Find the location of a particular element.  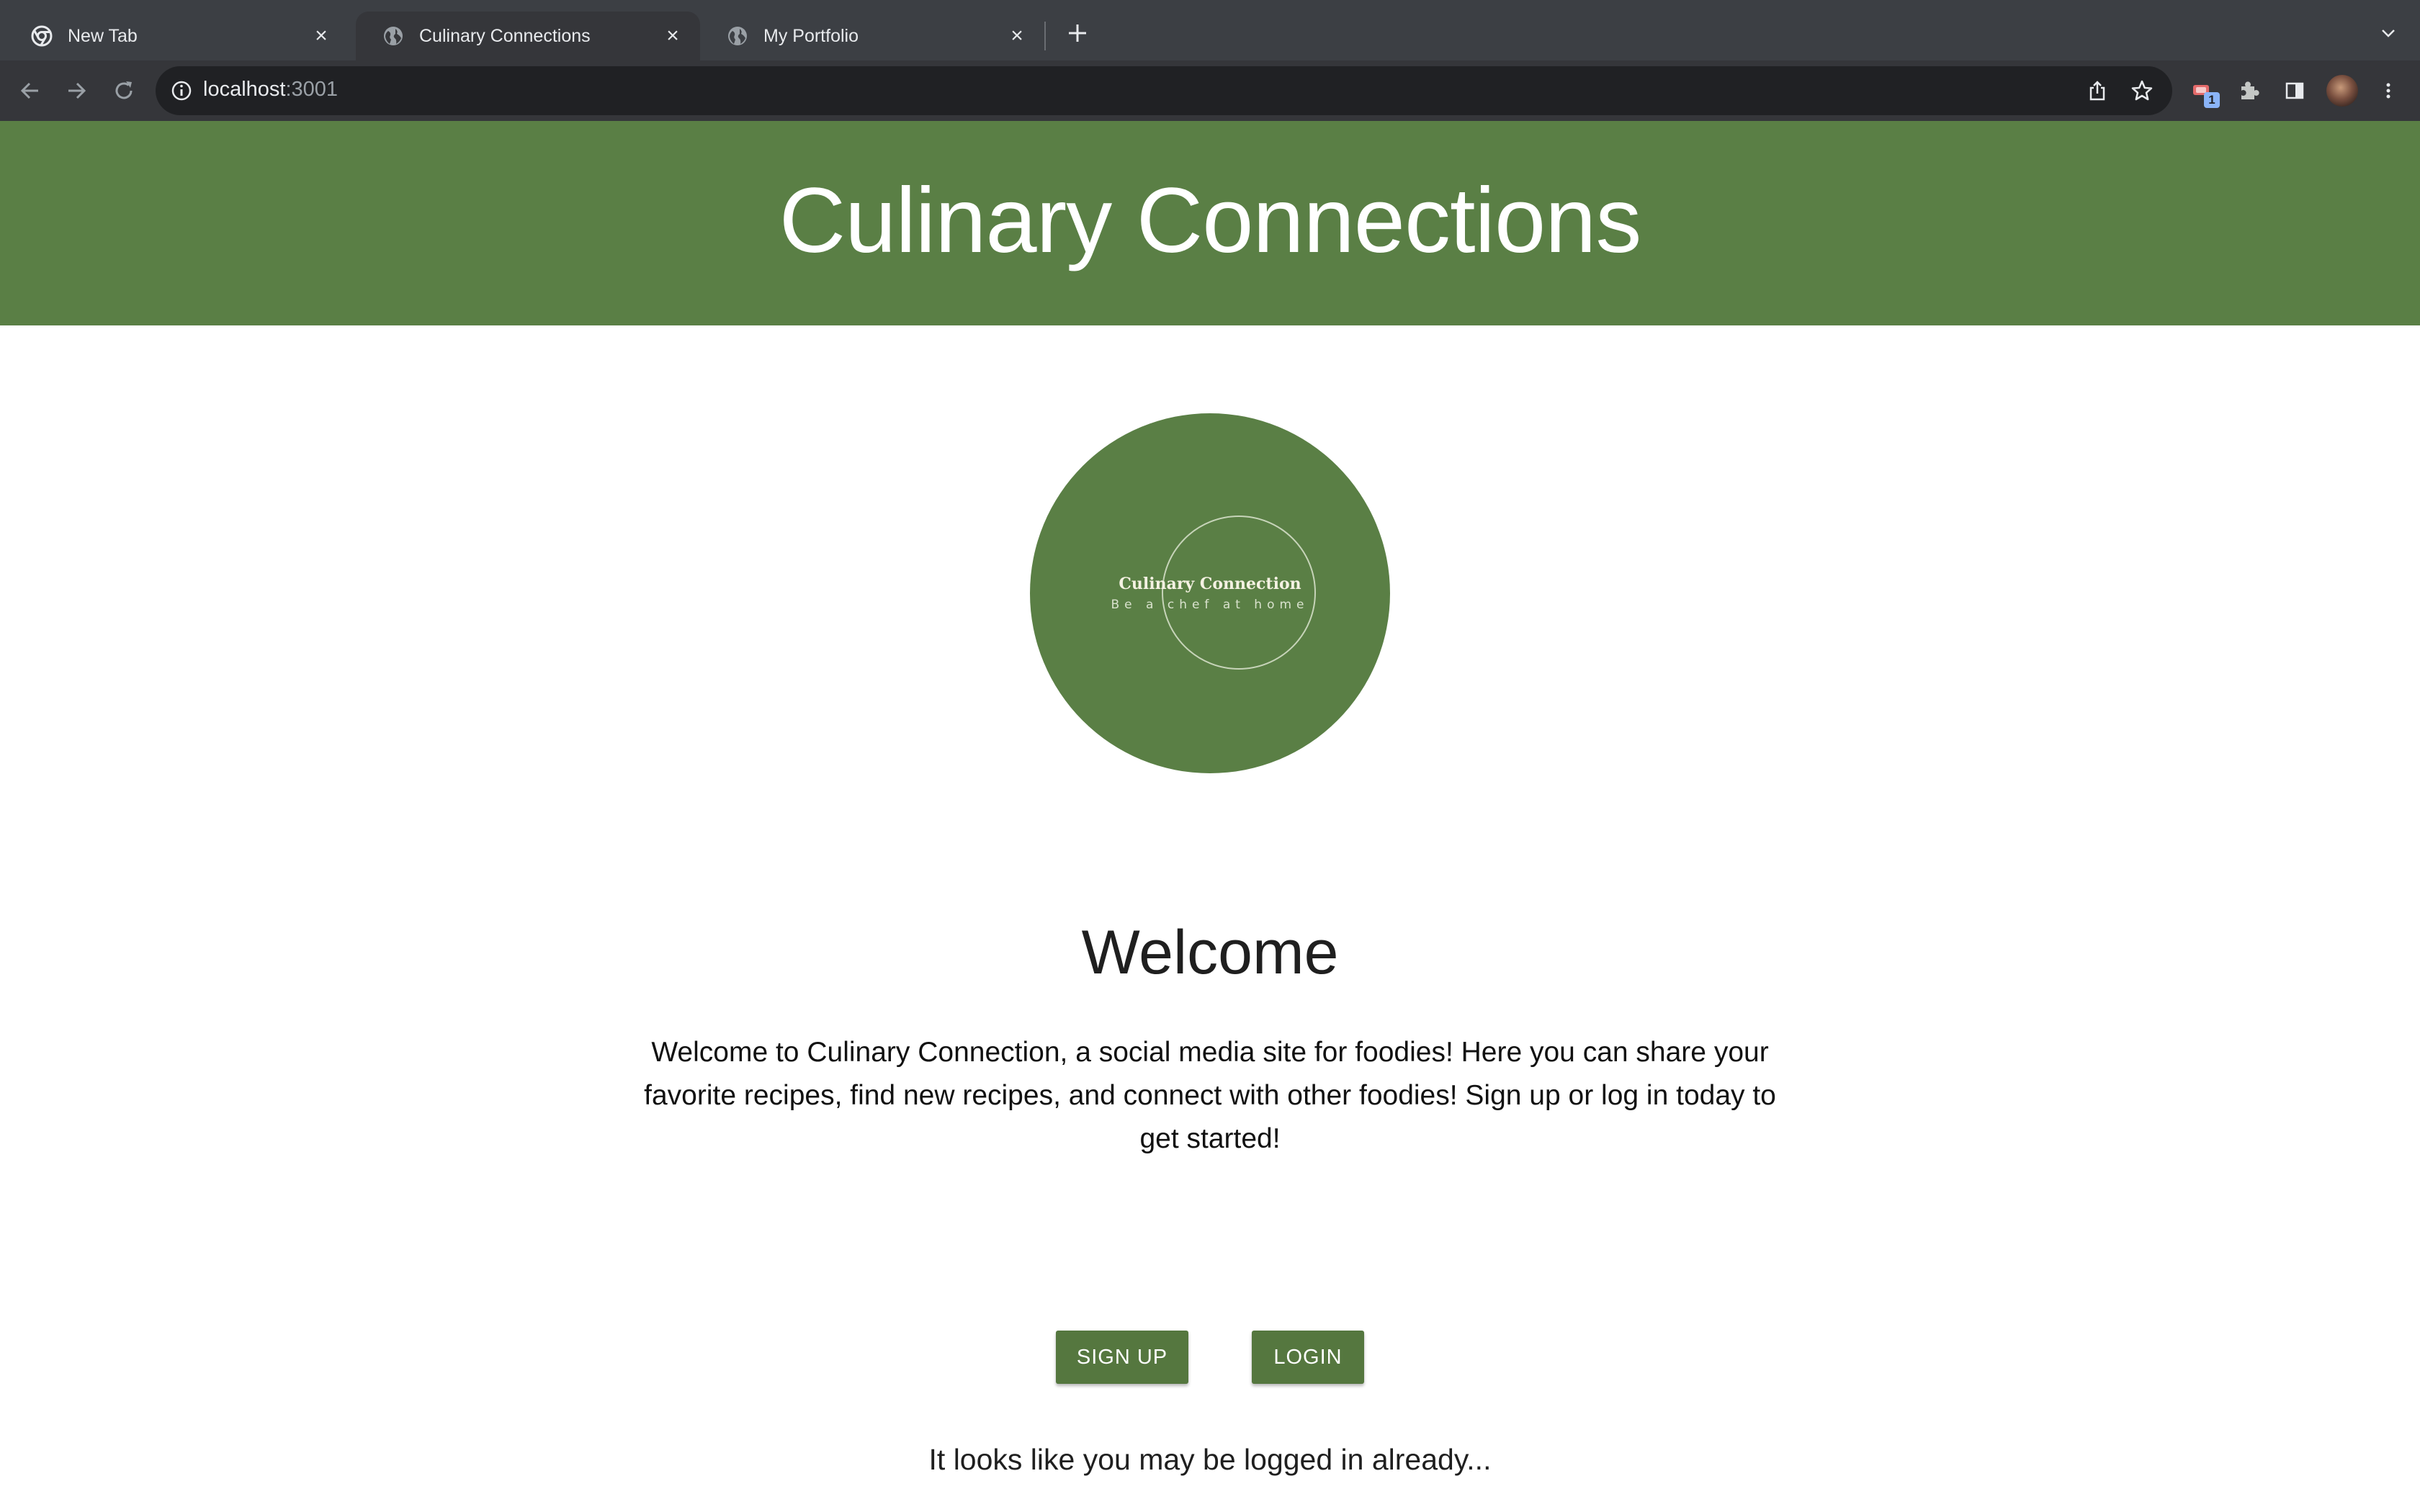

info-icon is located at coordinates (181, 90).